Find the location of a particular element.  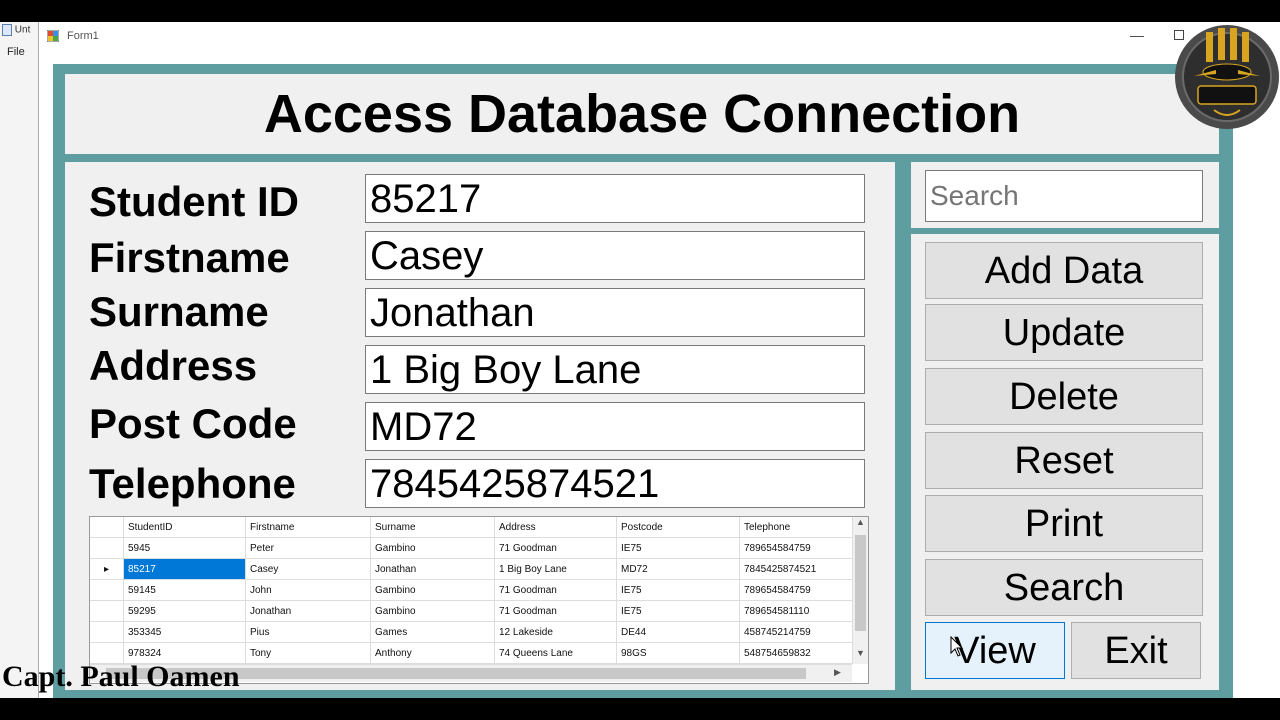

current-row-marker-icon: ▸ is located at coordinates (107, 569).